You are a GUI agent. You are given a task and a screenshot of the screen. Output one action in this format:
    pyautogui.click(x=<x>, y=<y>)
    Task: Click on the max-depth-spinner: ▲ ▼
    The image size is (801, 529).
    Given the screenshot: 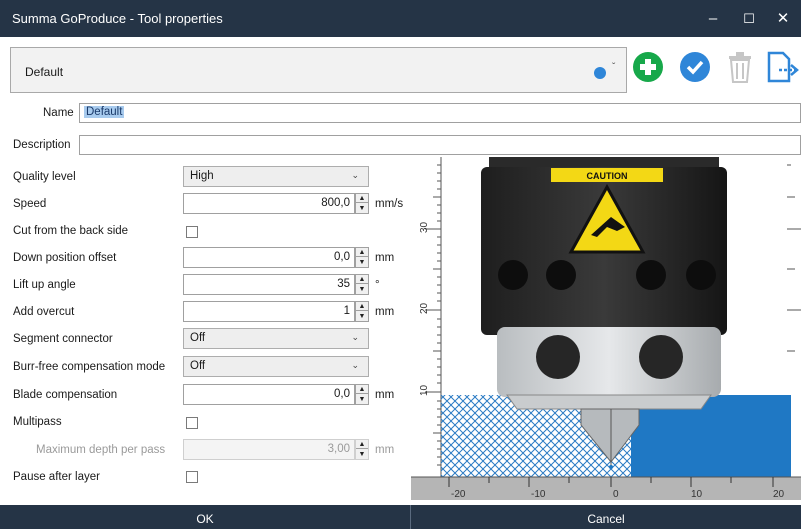 What is the action you would take?
    pyautogui.click(x=362, y=449)
    